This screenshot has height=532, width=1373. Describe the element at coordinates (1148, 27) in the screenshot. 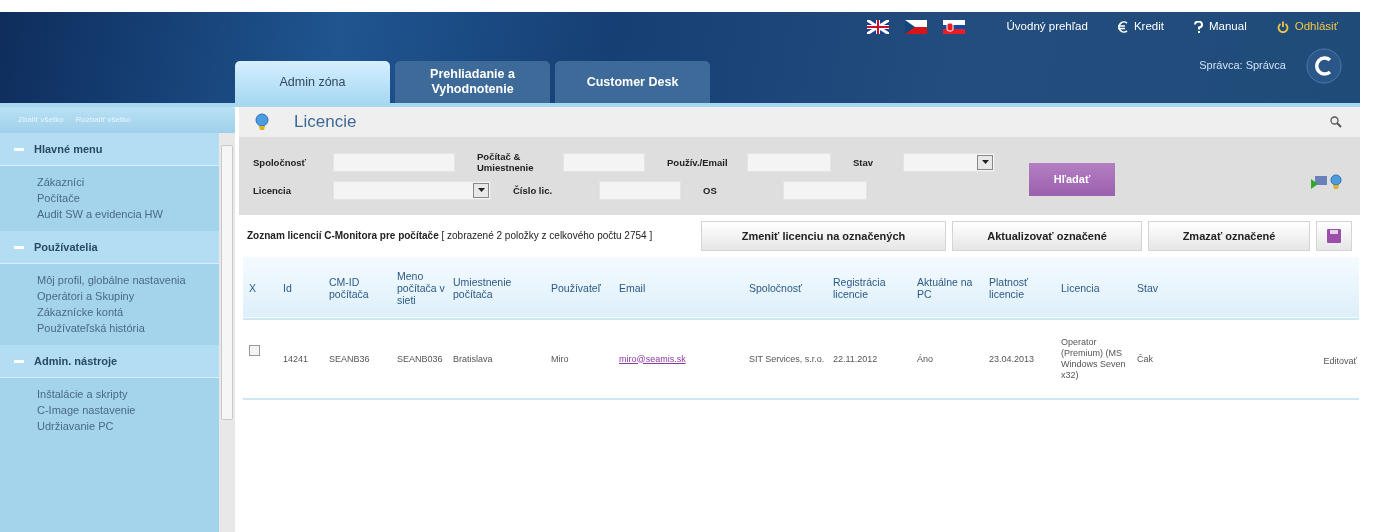

I see `nav-link: Kredit` at that location.